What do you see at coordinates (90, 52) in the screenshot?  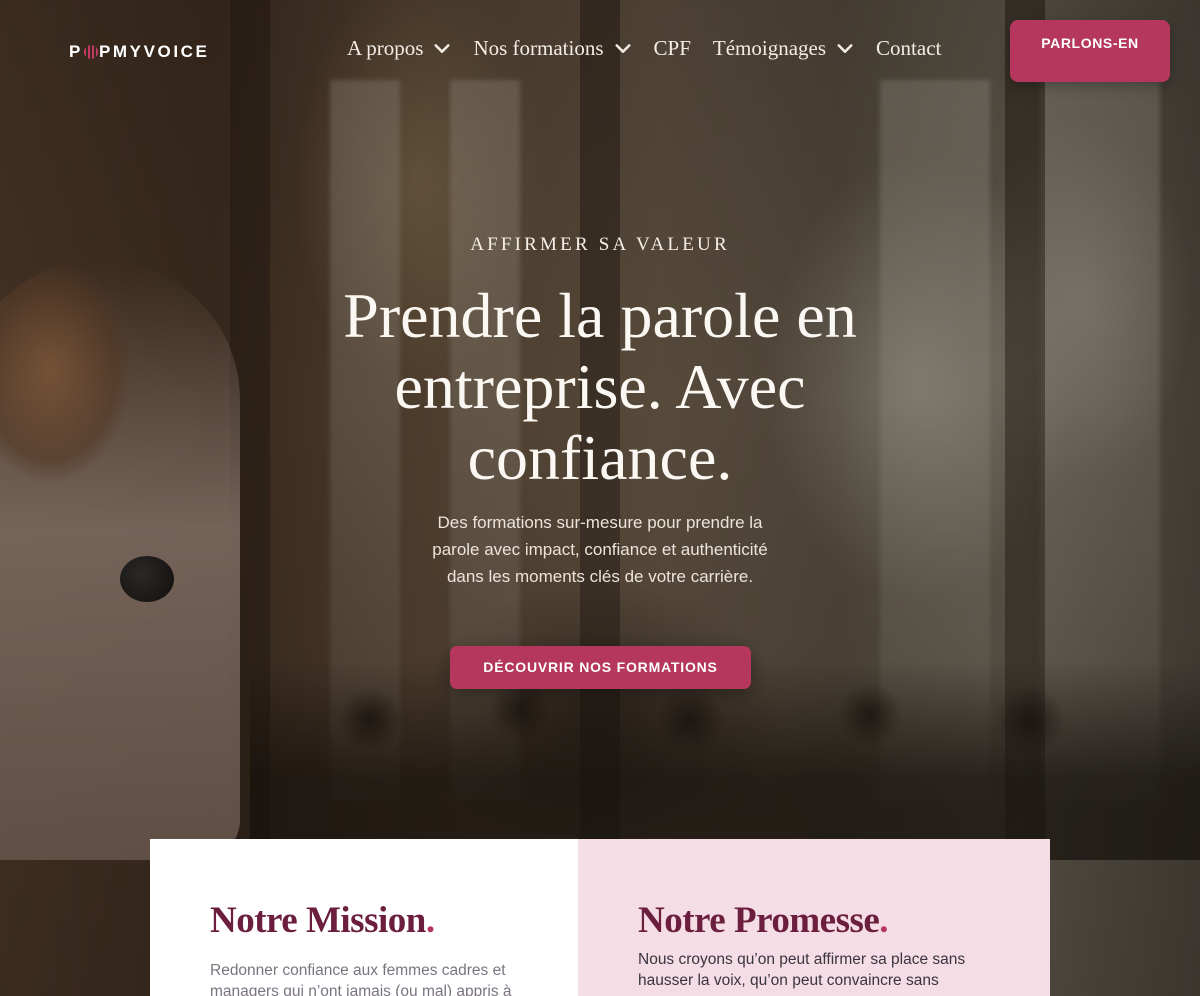 I see `sound-wave-icon` at bounding box center [90, 52].